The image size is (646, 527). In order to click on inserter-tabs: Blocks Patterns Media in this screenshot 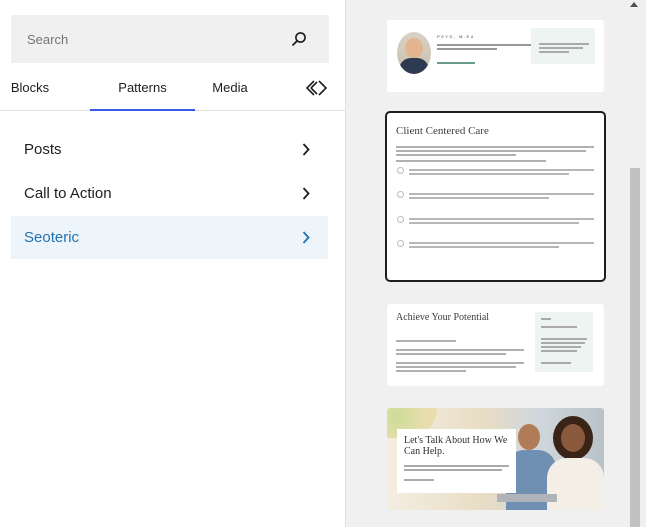, I will do `click(172, 88)`.